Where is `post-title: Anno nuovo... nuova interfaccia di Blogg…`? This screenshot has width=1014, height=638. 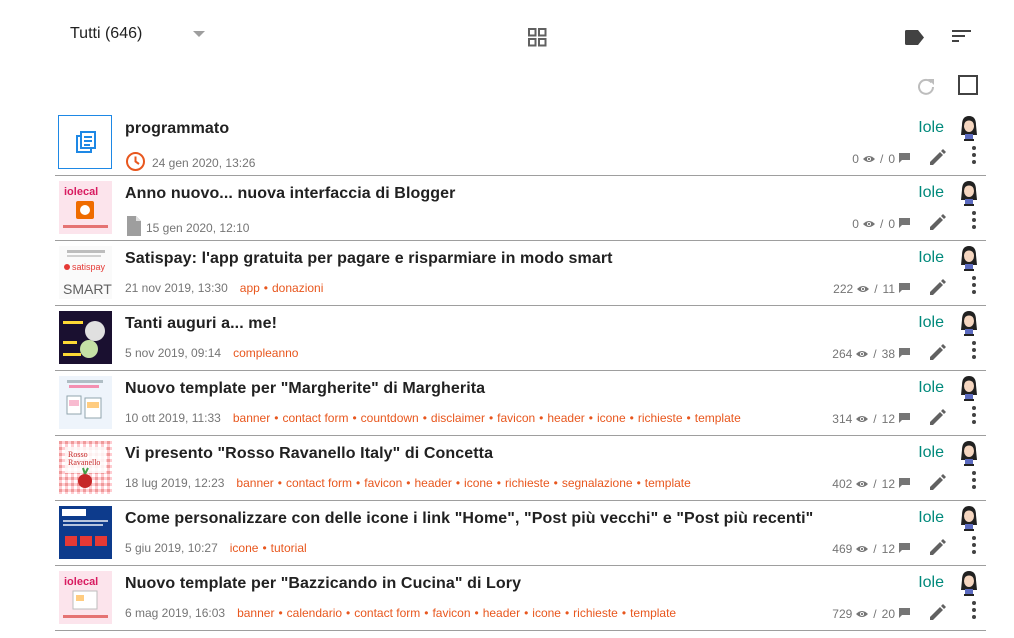
post-title: Anno nuovo... nuova interfaccia di Blogg… is located at coordinates (290, 194).